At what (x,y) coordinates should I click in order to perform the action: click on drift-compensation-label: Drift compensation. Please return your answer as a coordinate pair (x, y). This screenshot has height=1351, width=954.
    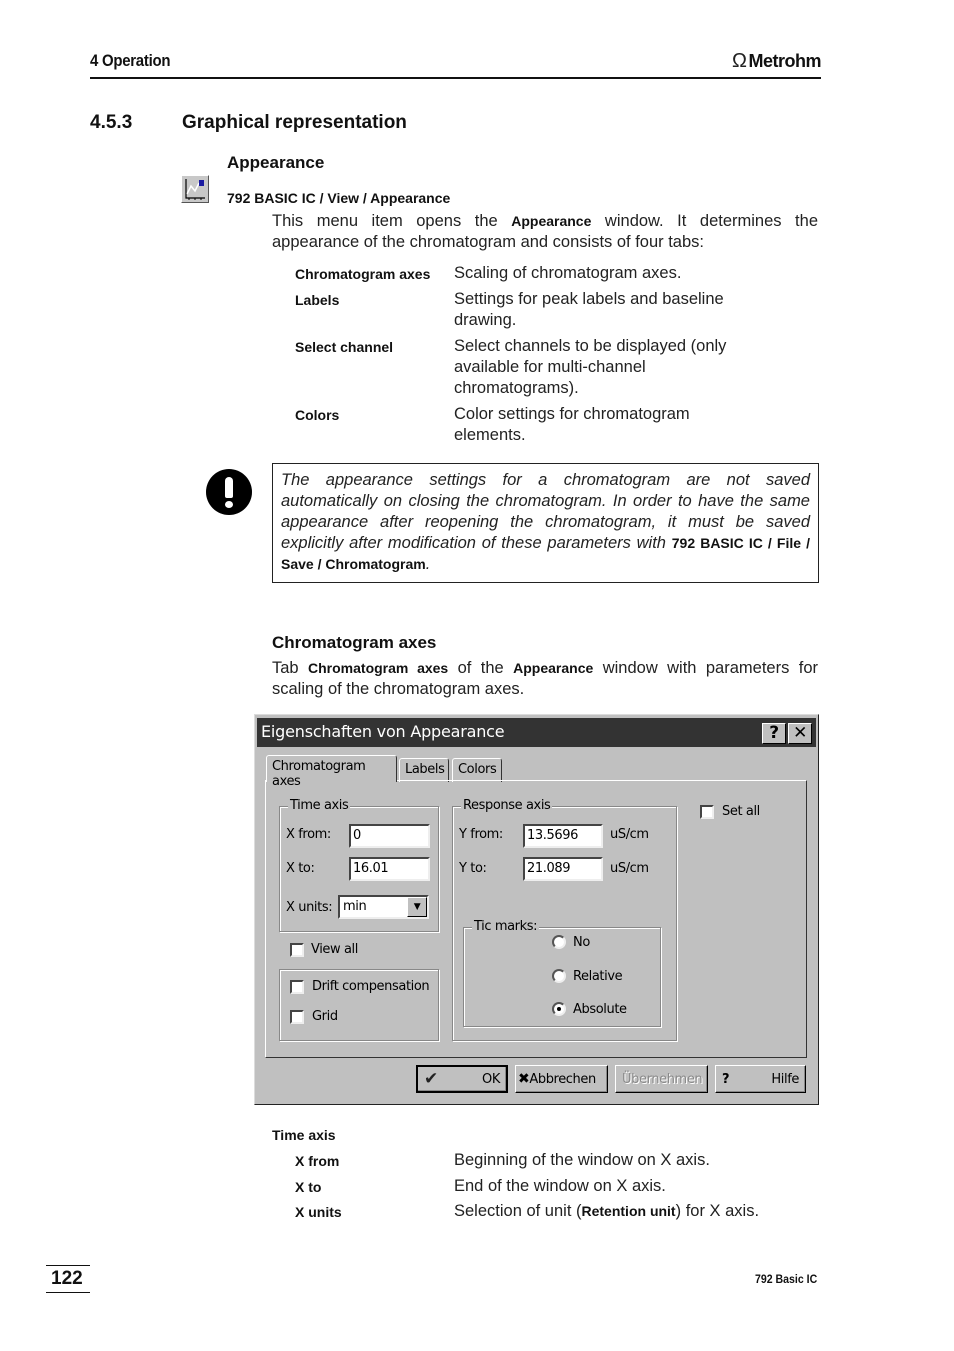
    Looking at the image, I should click on (371, 986).